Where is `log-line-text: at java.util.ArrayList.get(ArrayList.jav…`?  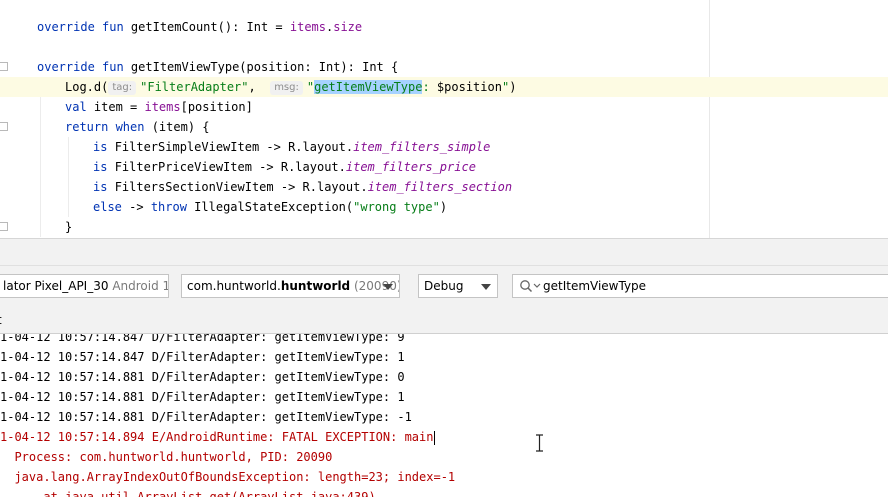
log-line-text: at java.util.ArrayList.get(ArrayList.jav… is located at coordinates (188, 493).